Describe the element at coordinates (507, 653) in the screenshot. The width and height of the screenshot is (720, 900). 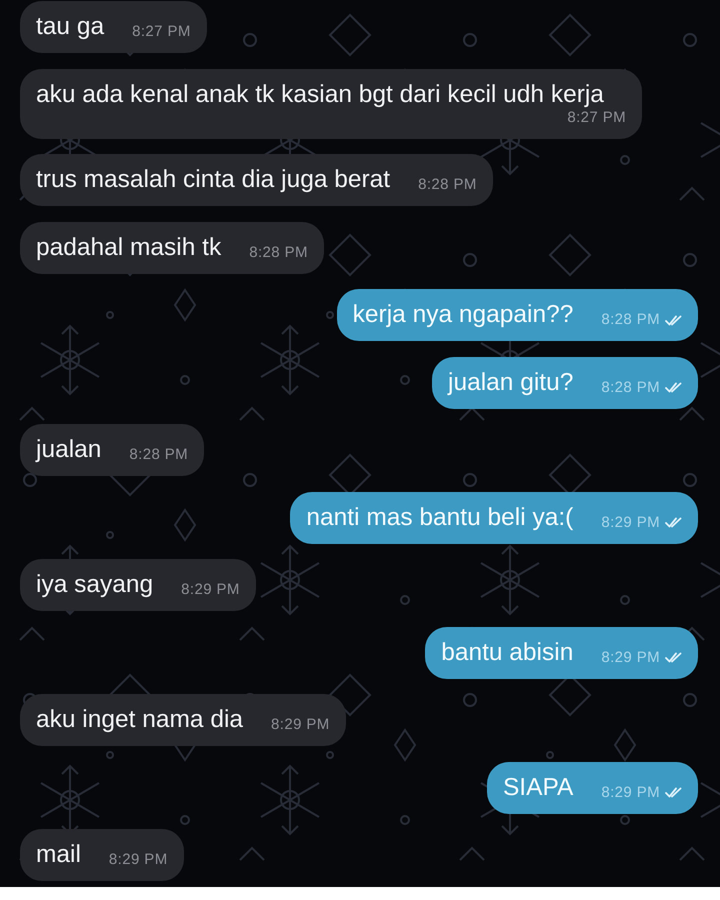
I see `message-text: bantu abisin` at that location.